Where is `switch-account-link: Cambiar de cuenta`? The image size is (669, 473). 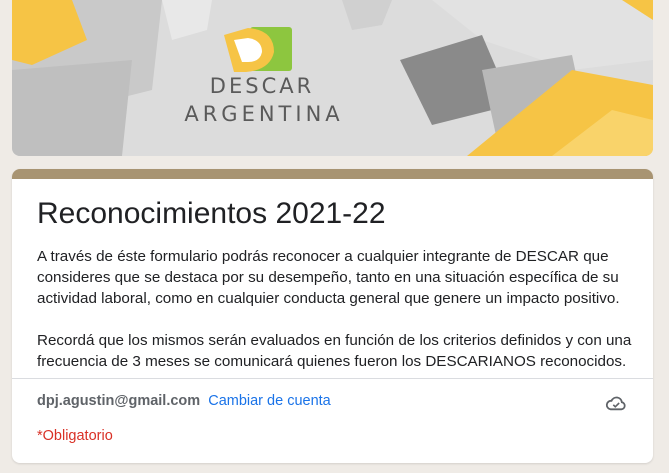 switch-account-link: Cambiar de cuenta is located at coordinates (269, 401).